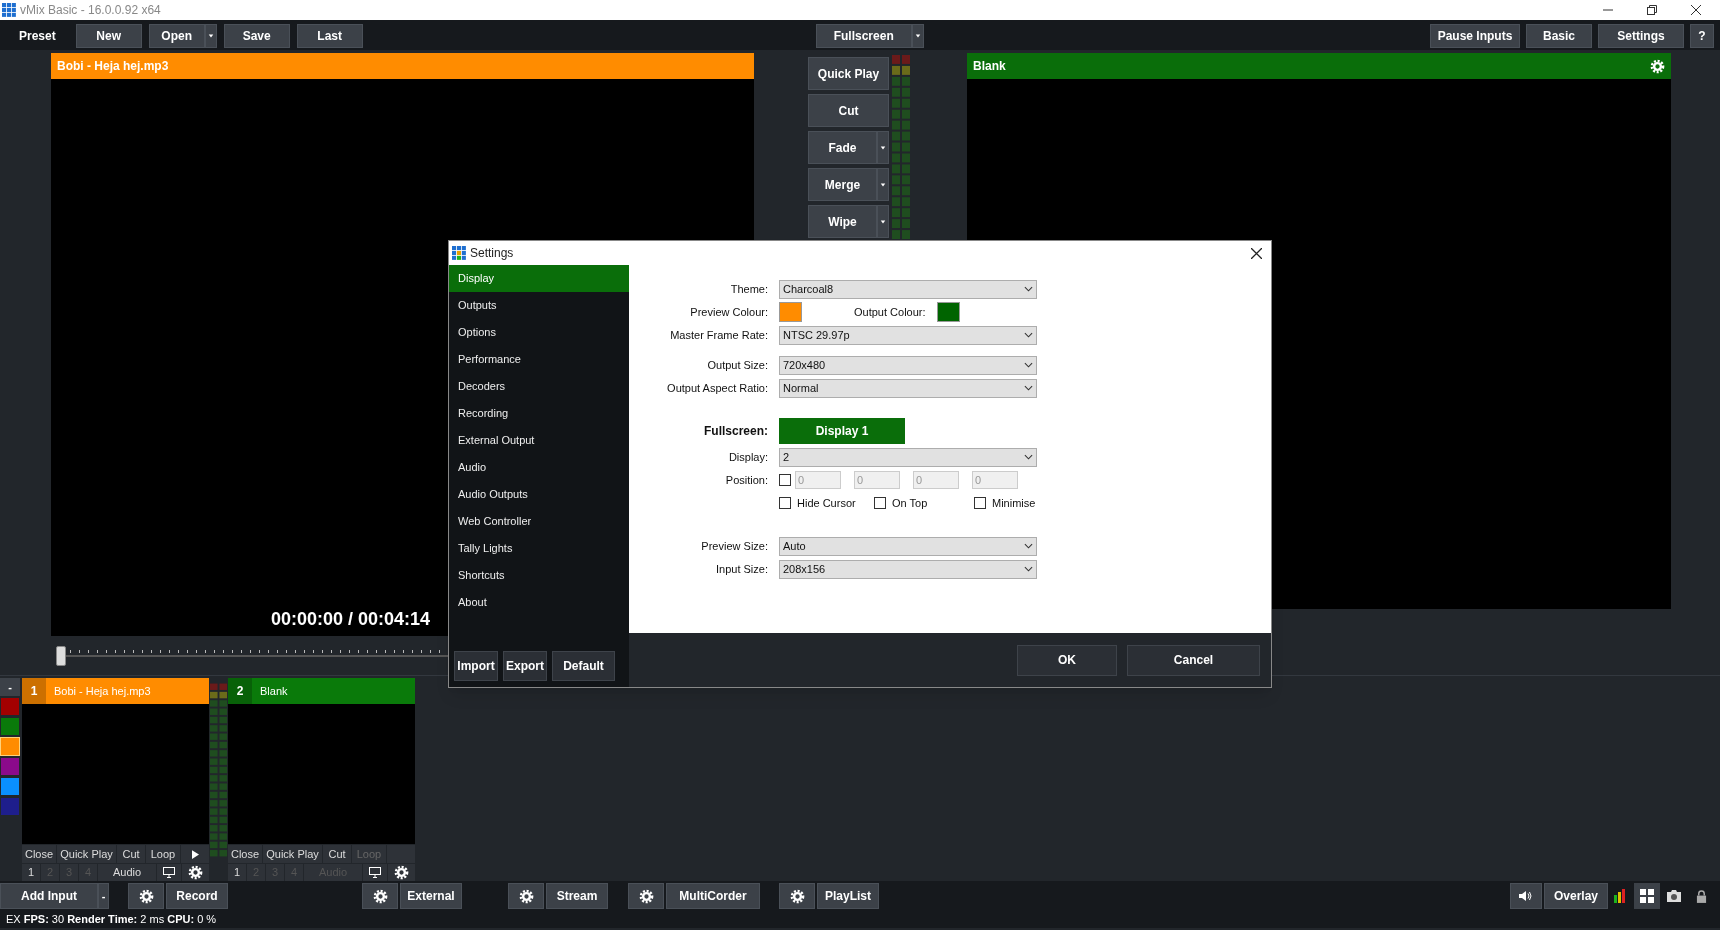 The height and width of the screenshot is (930, 1720). What do you see at coordinates (842, 147) in the screenshot?
I see `toolbar-button: Fade` at bounding box center [842, 147].